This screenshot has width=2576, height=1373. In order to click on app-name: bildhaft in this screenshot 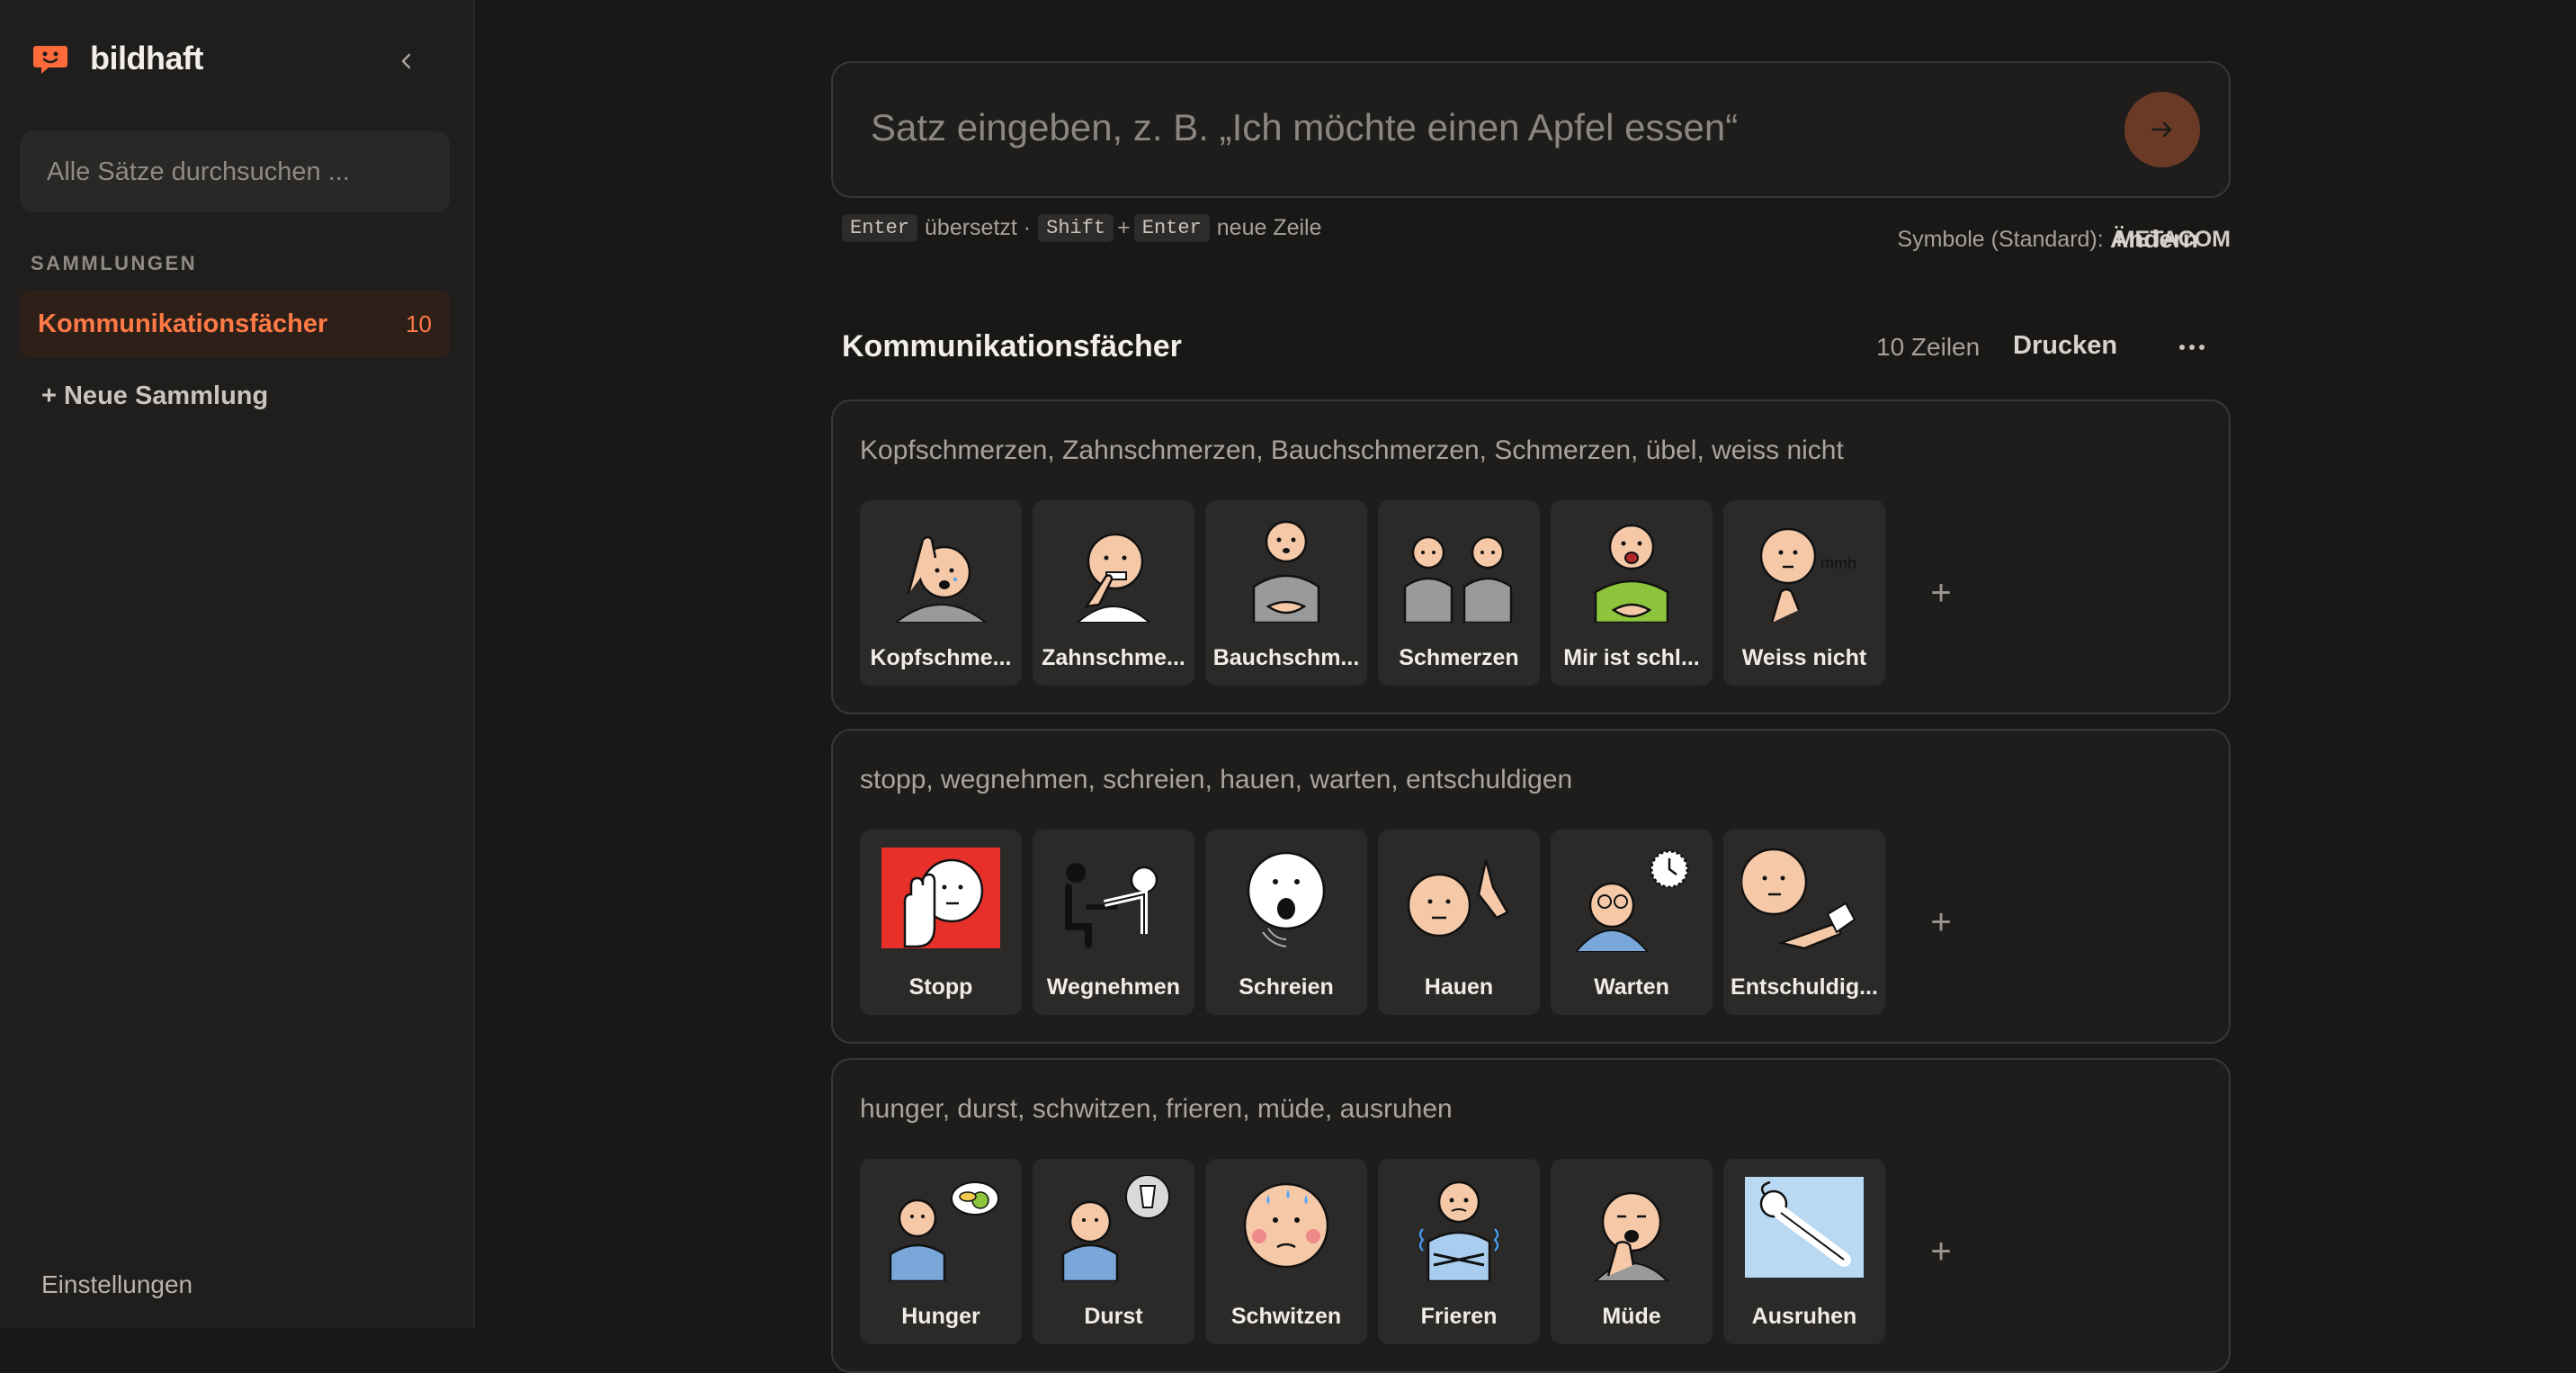, I will do `click(146, 58)`.